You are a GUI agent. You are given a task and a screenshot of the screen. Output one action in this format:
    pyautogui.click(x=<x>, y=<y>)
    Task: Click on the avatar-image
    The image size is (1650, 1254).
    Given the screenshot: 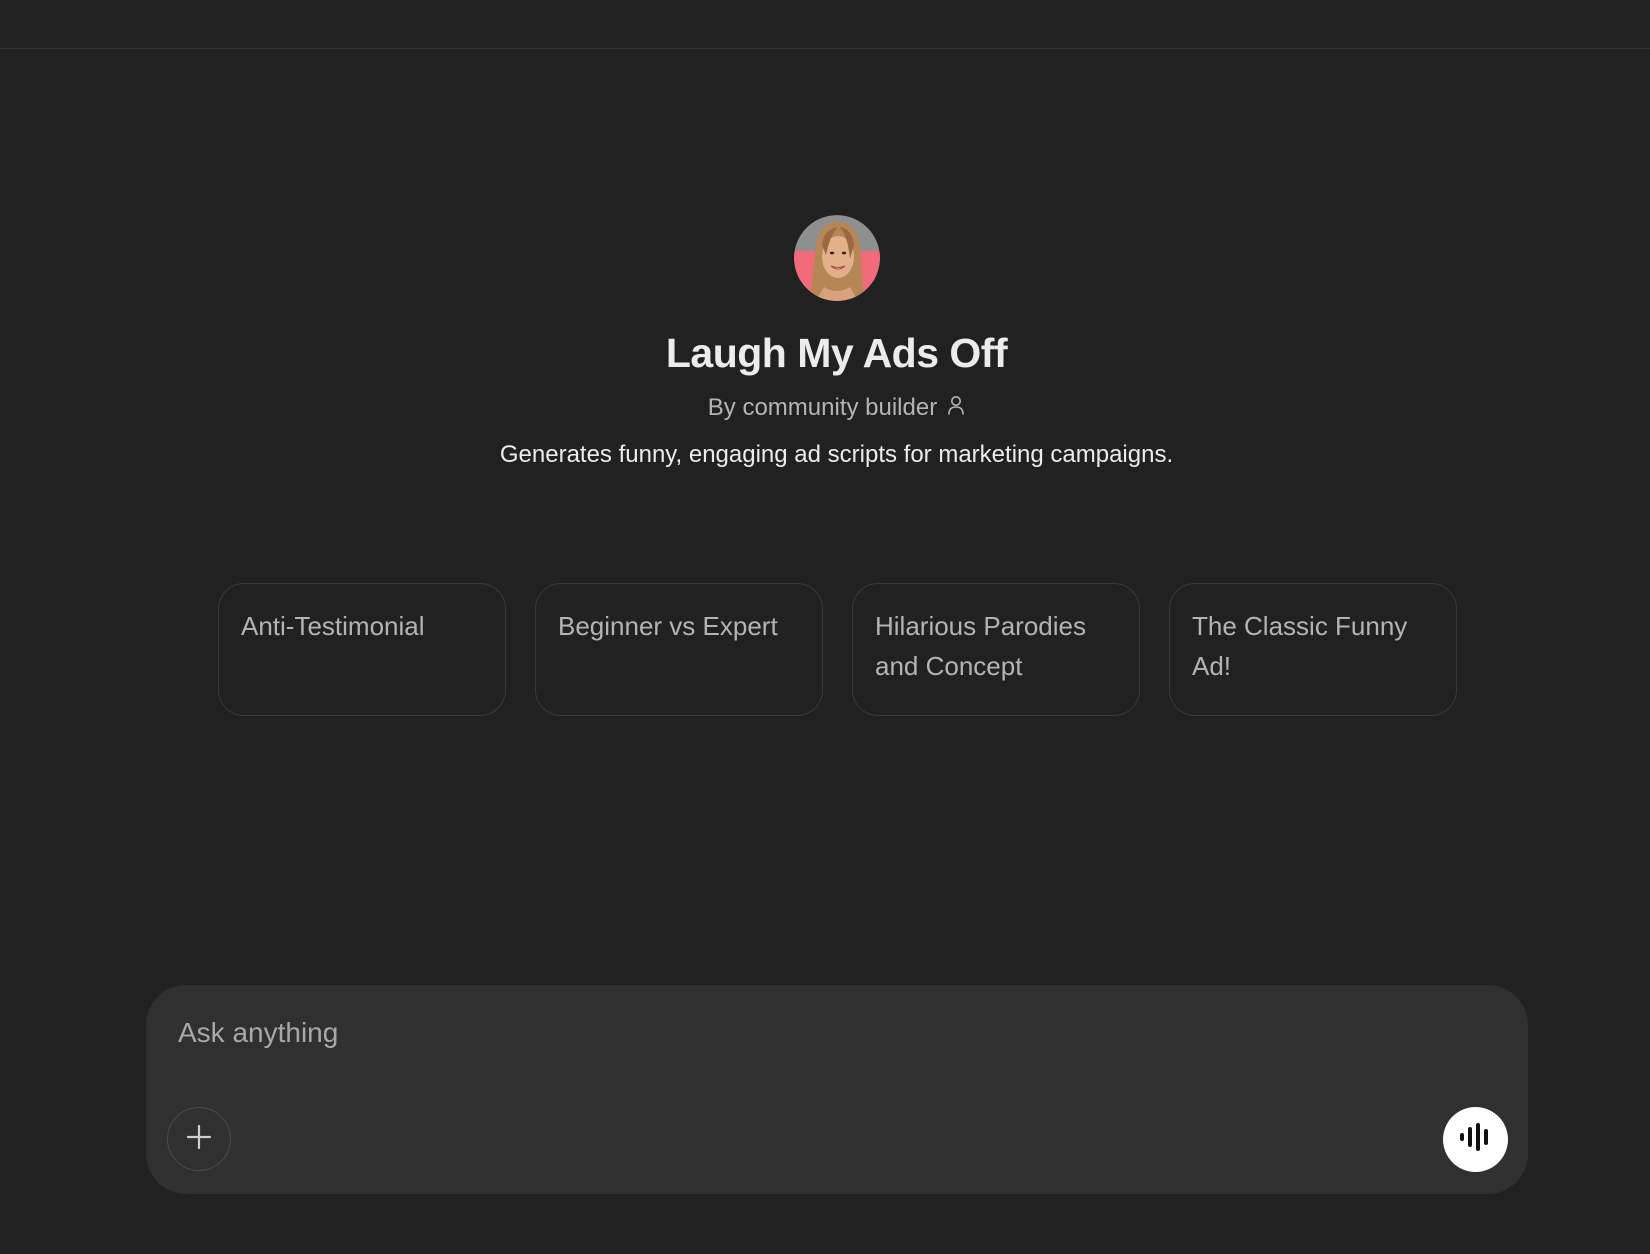 What is the action you would take?
    pyautogui.click(x=836, y=258)
    